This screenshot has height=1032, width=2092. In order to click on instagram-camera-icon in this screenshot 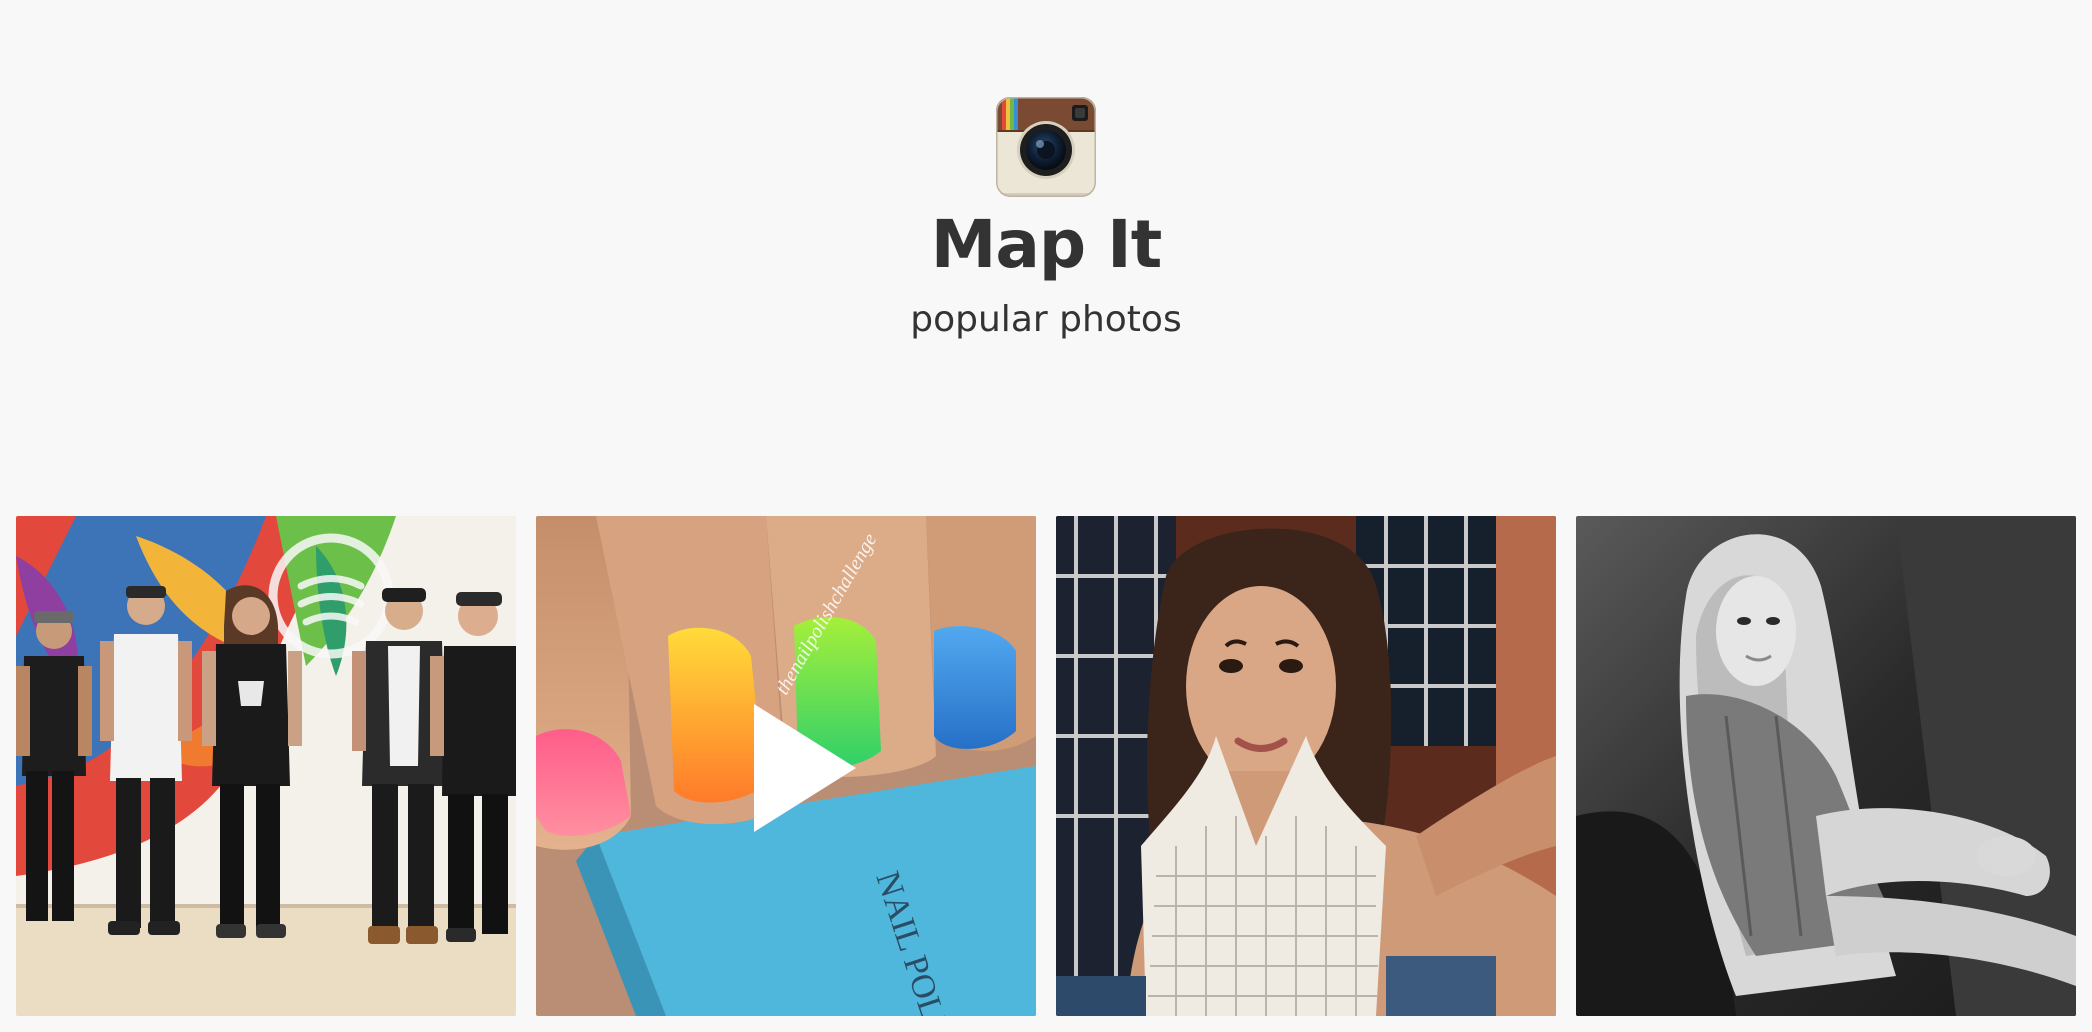, I will do `click(1046, 147)`.